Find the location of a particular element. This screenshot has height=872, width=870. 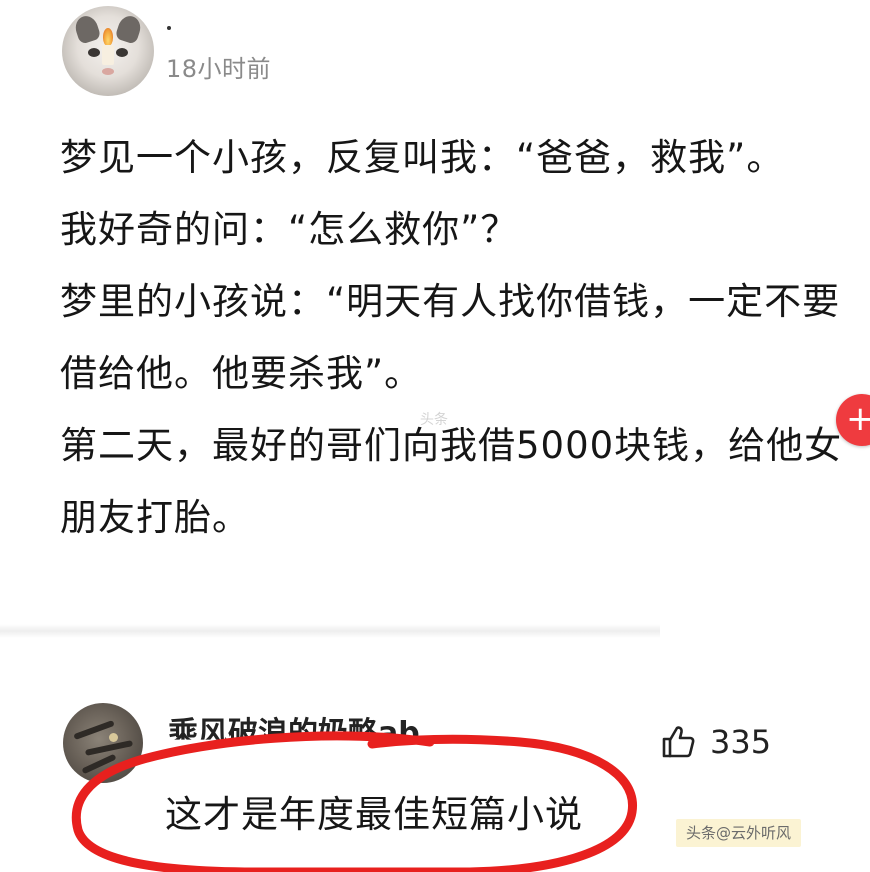

post-line: 我好奇的问：“怎么救你”？ is located at coordinates (289, 229).